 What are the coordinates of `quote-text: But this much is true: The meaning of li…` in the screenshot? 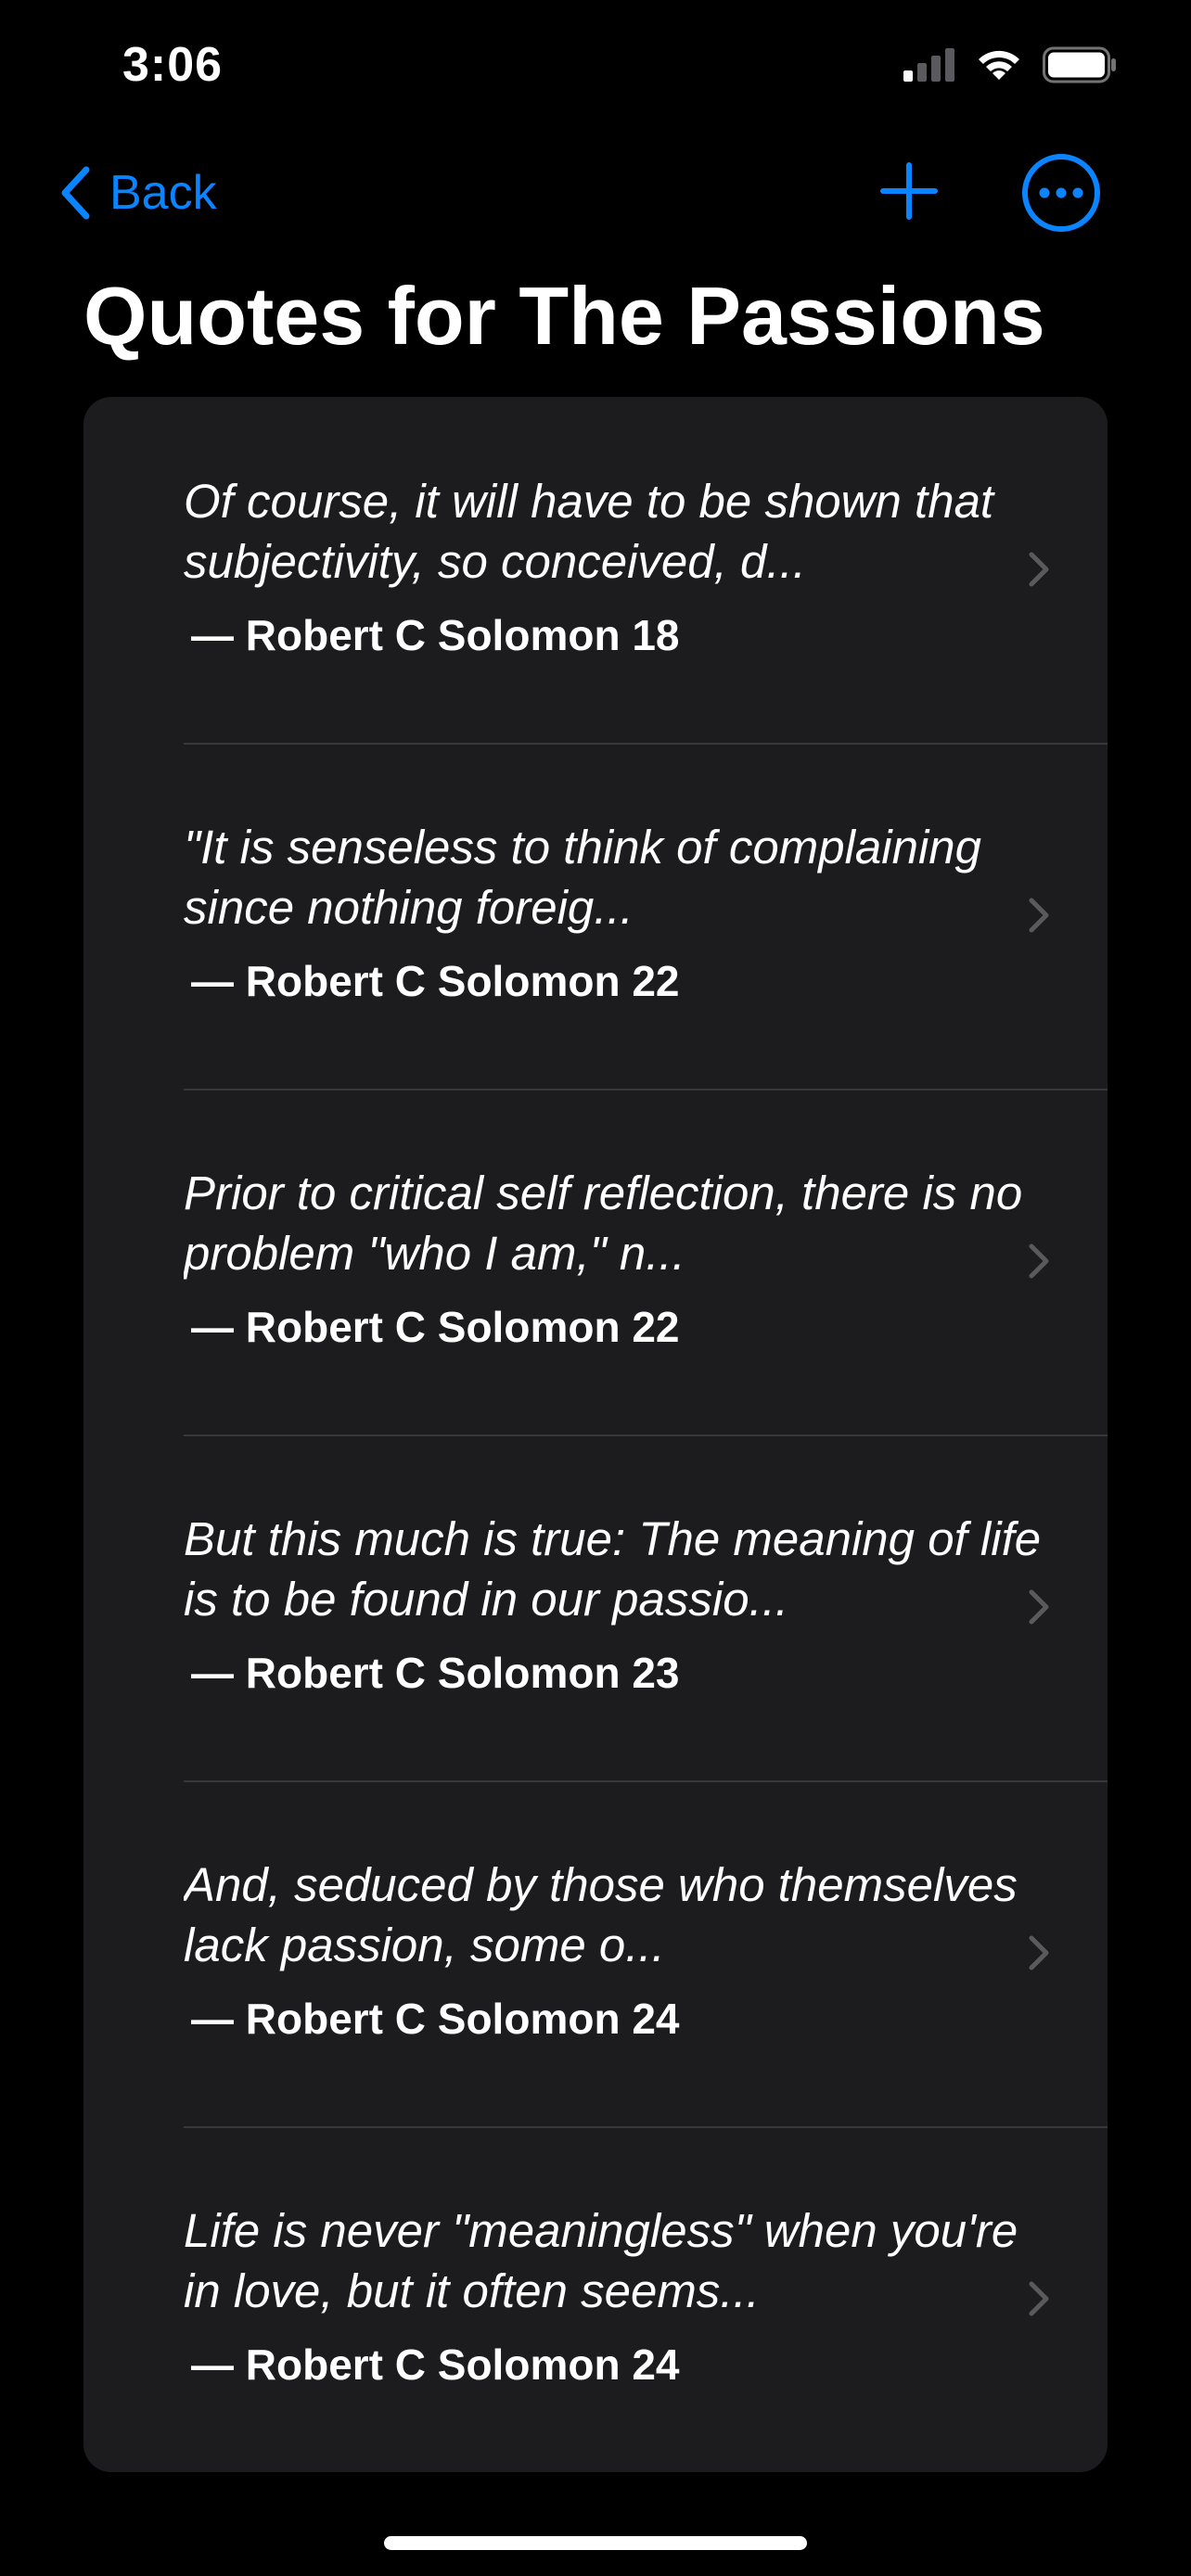 It's located at (613, 1569).